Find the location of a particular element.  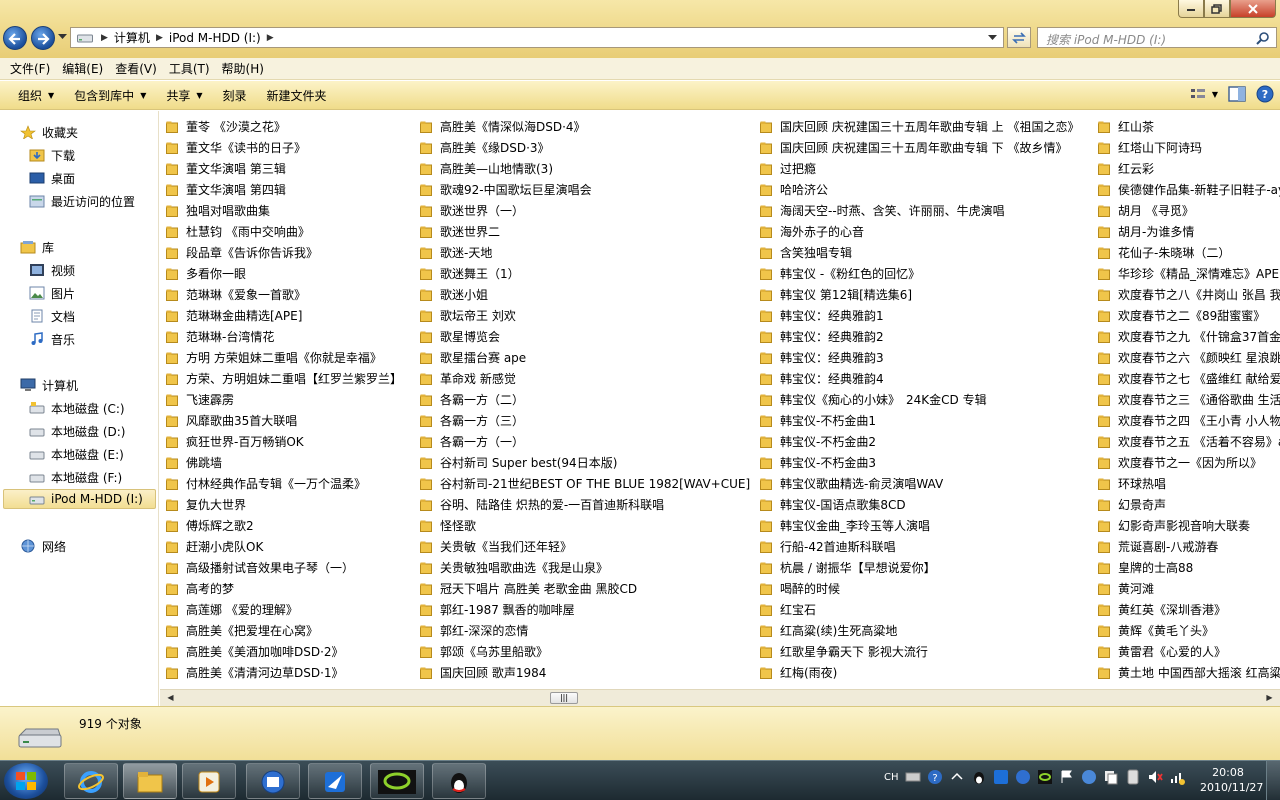

view-options-button: ▼ is located at coordinates (1204, 94).